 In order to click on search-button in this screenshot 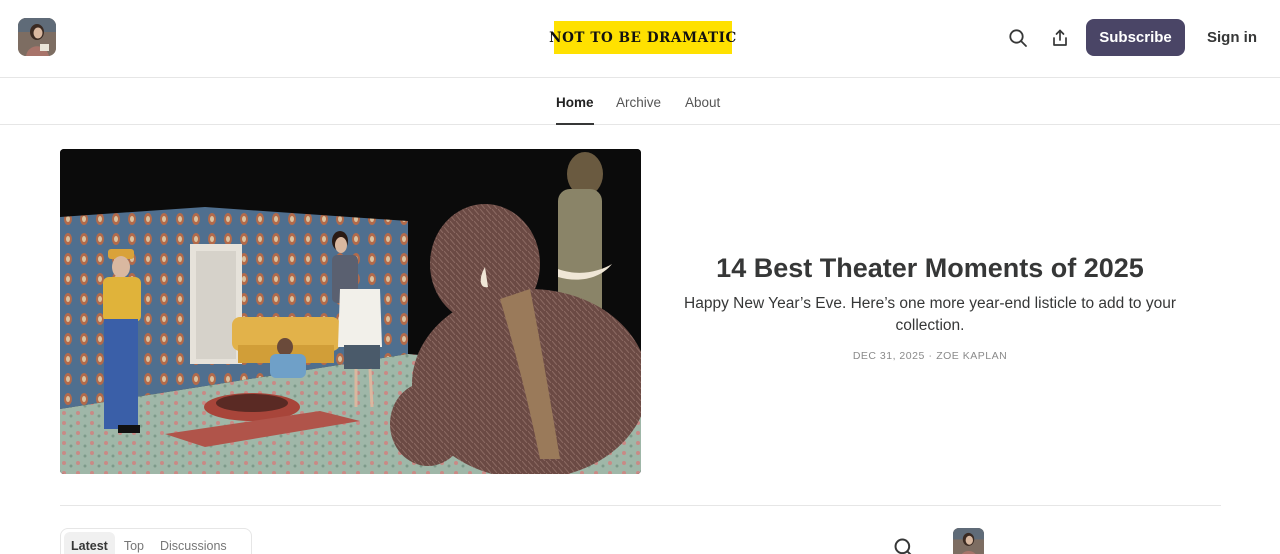, I will do `click(1018, 38)`.